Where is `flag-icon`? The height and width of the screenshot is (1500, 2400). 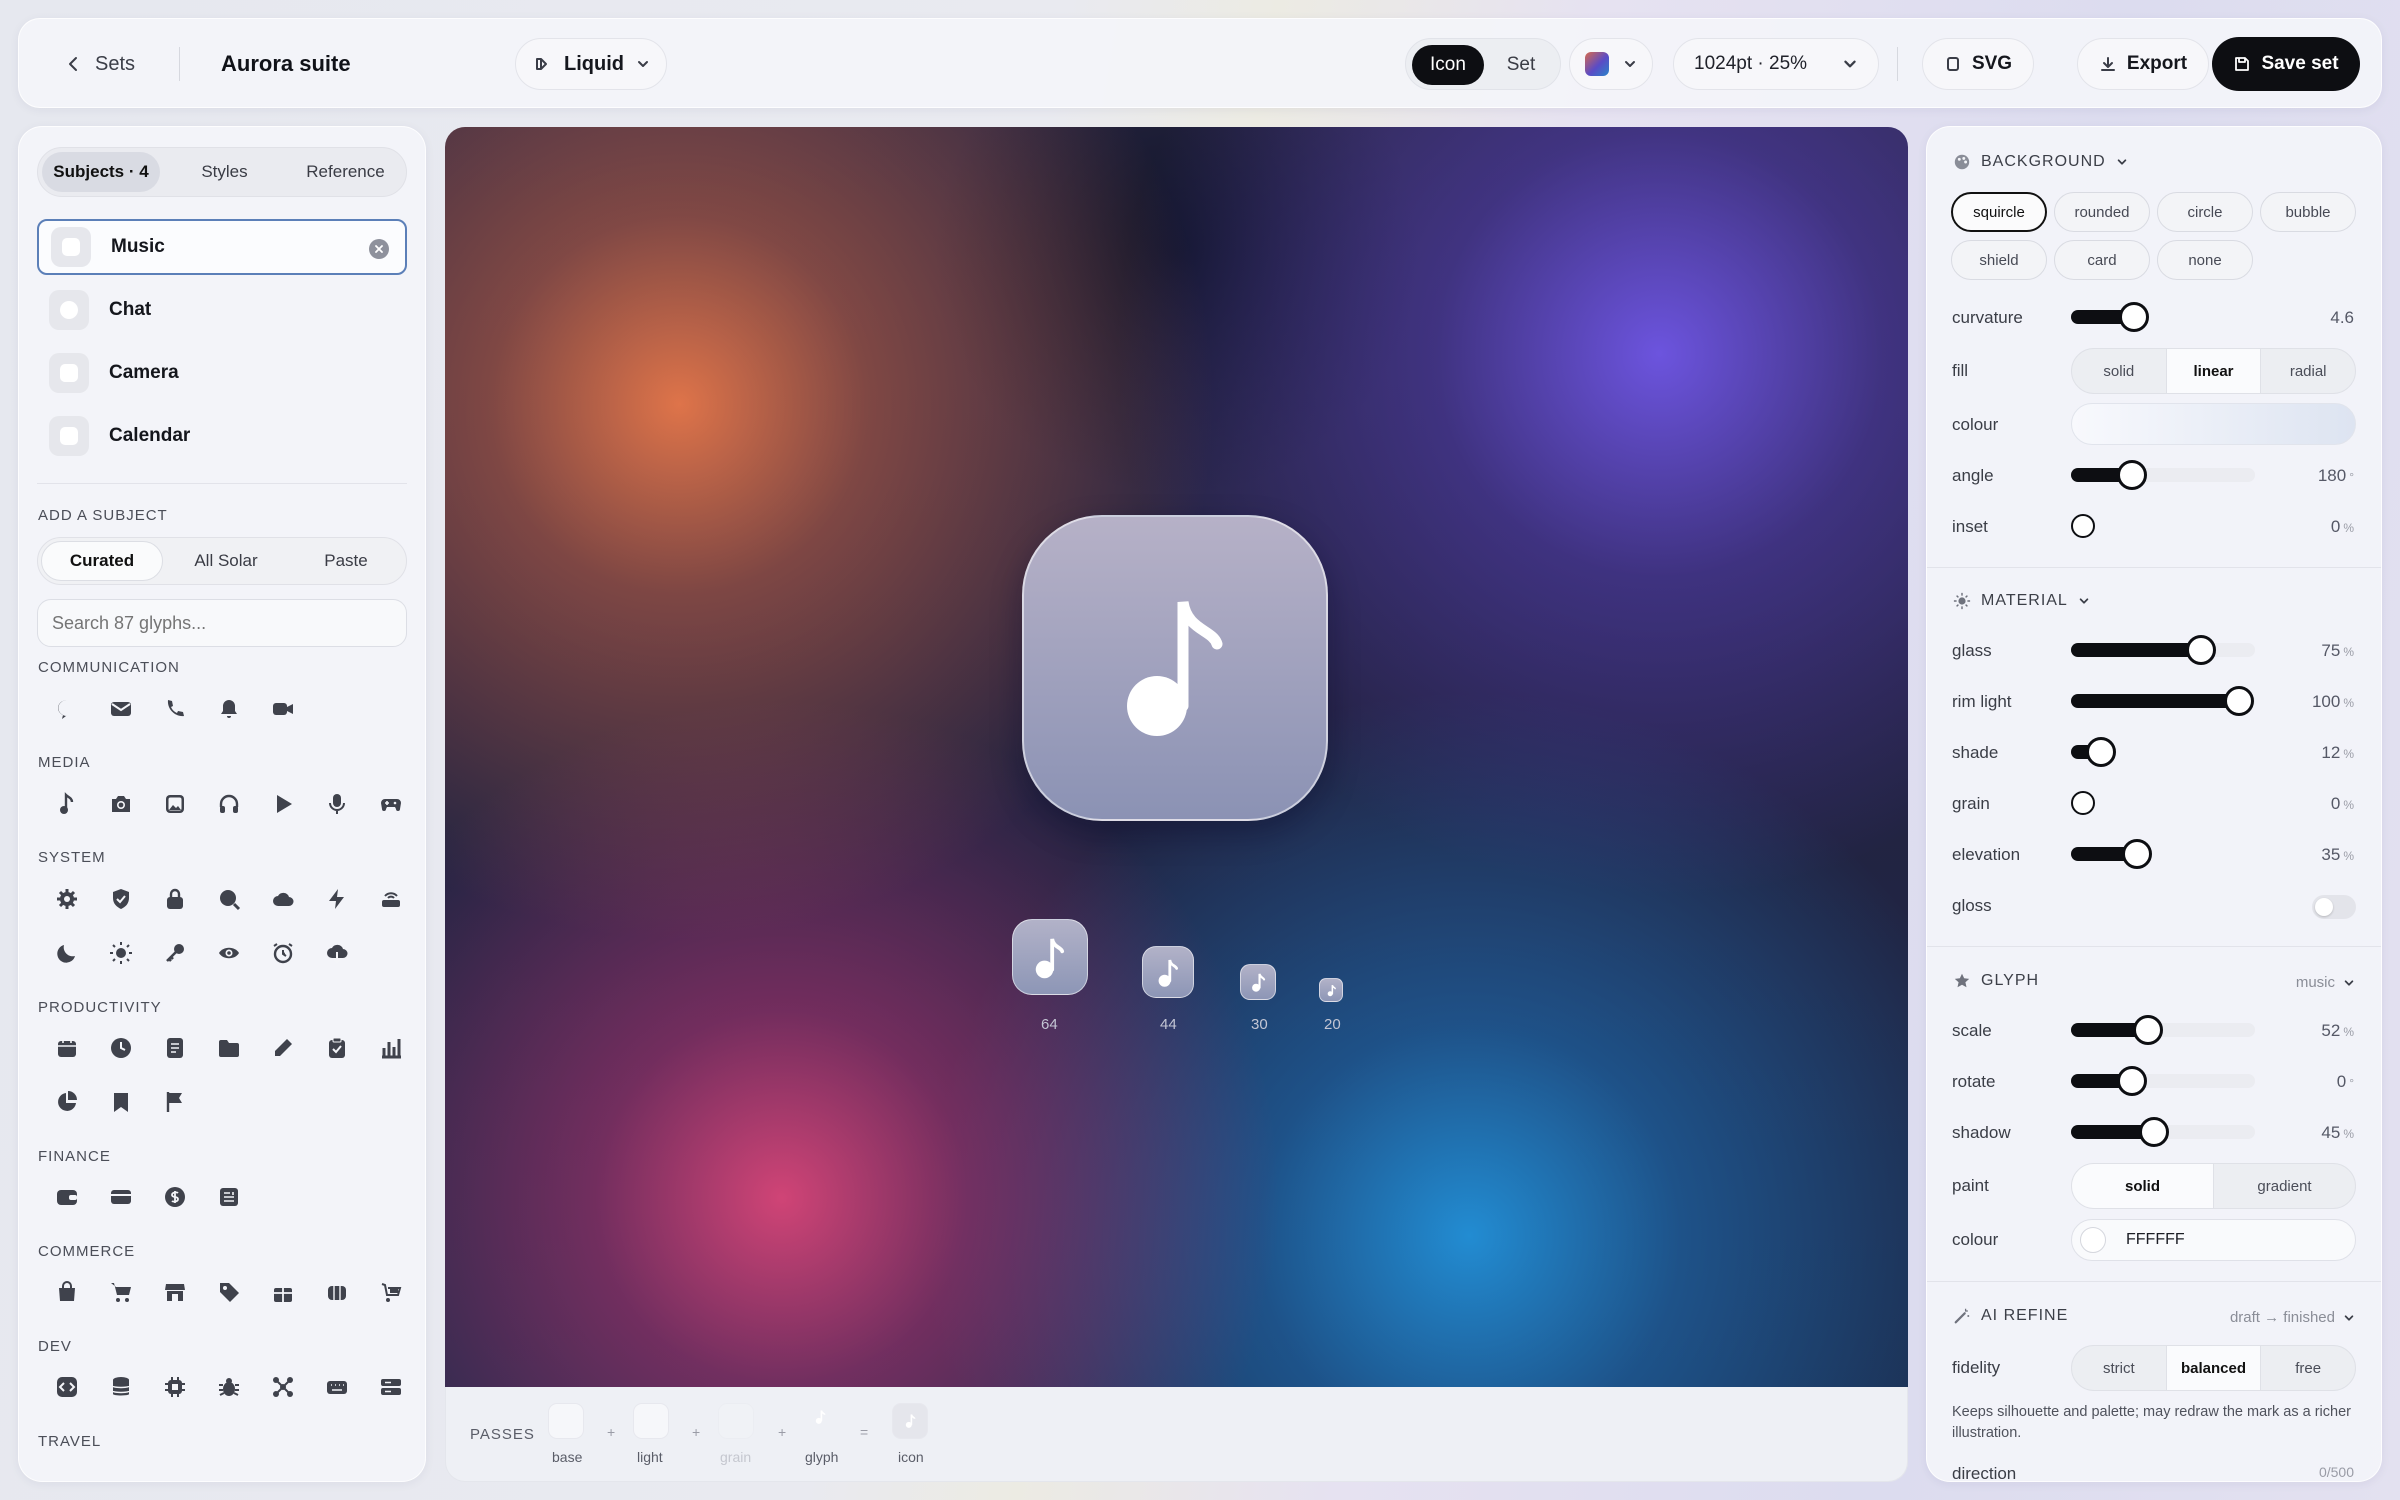 flag-icon is located at coordinates (175, 1102).